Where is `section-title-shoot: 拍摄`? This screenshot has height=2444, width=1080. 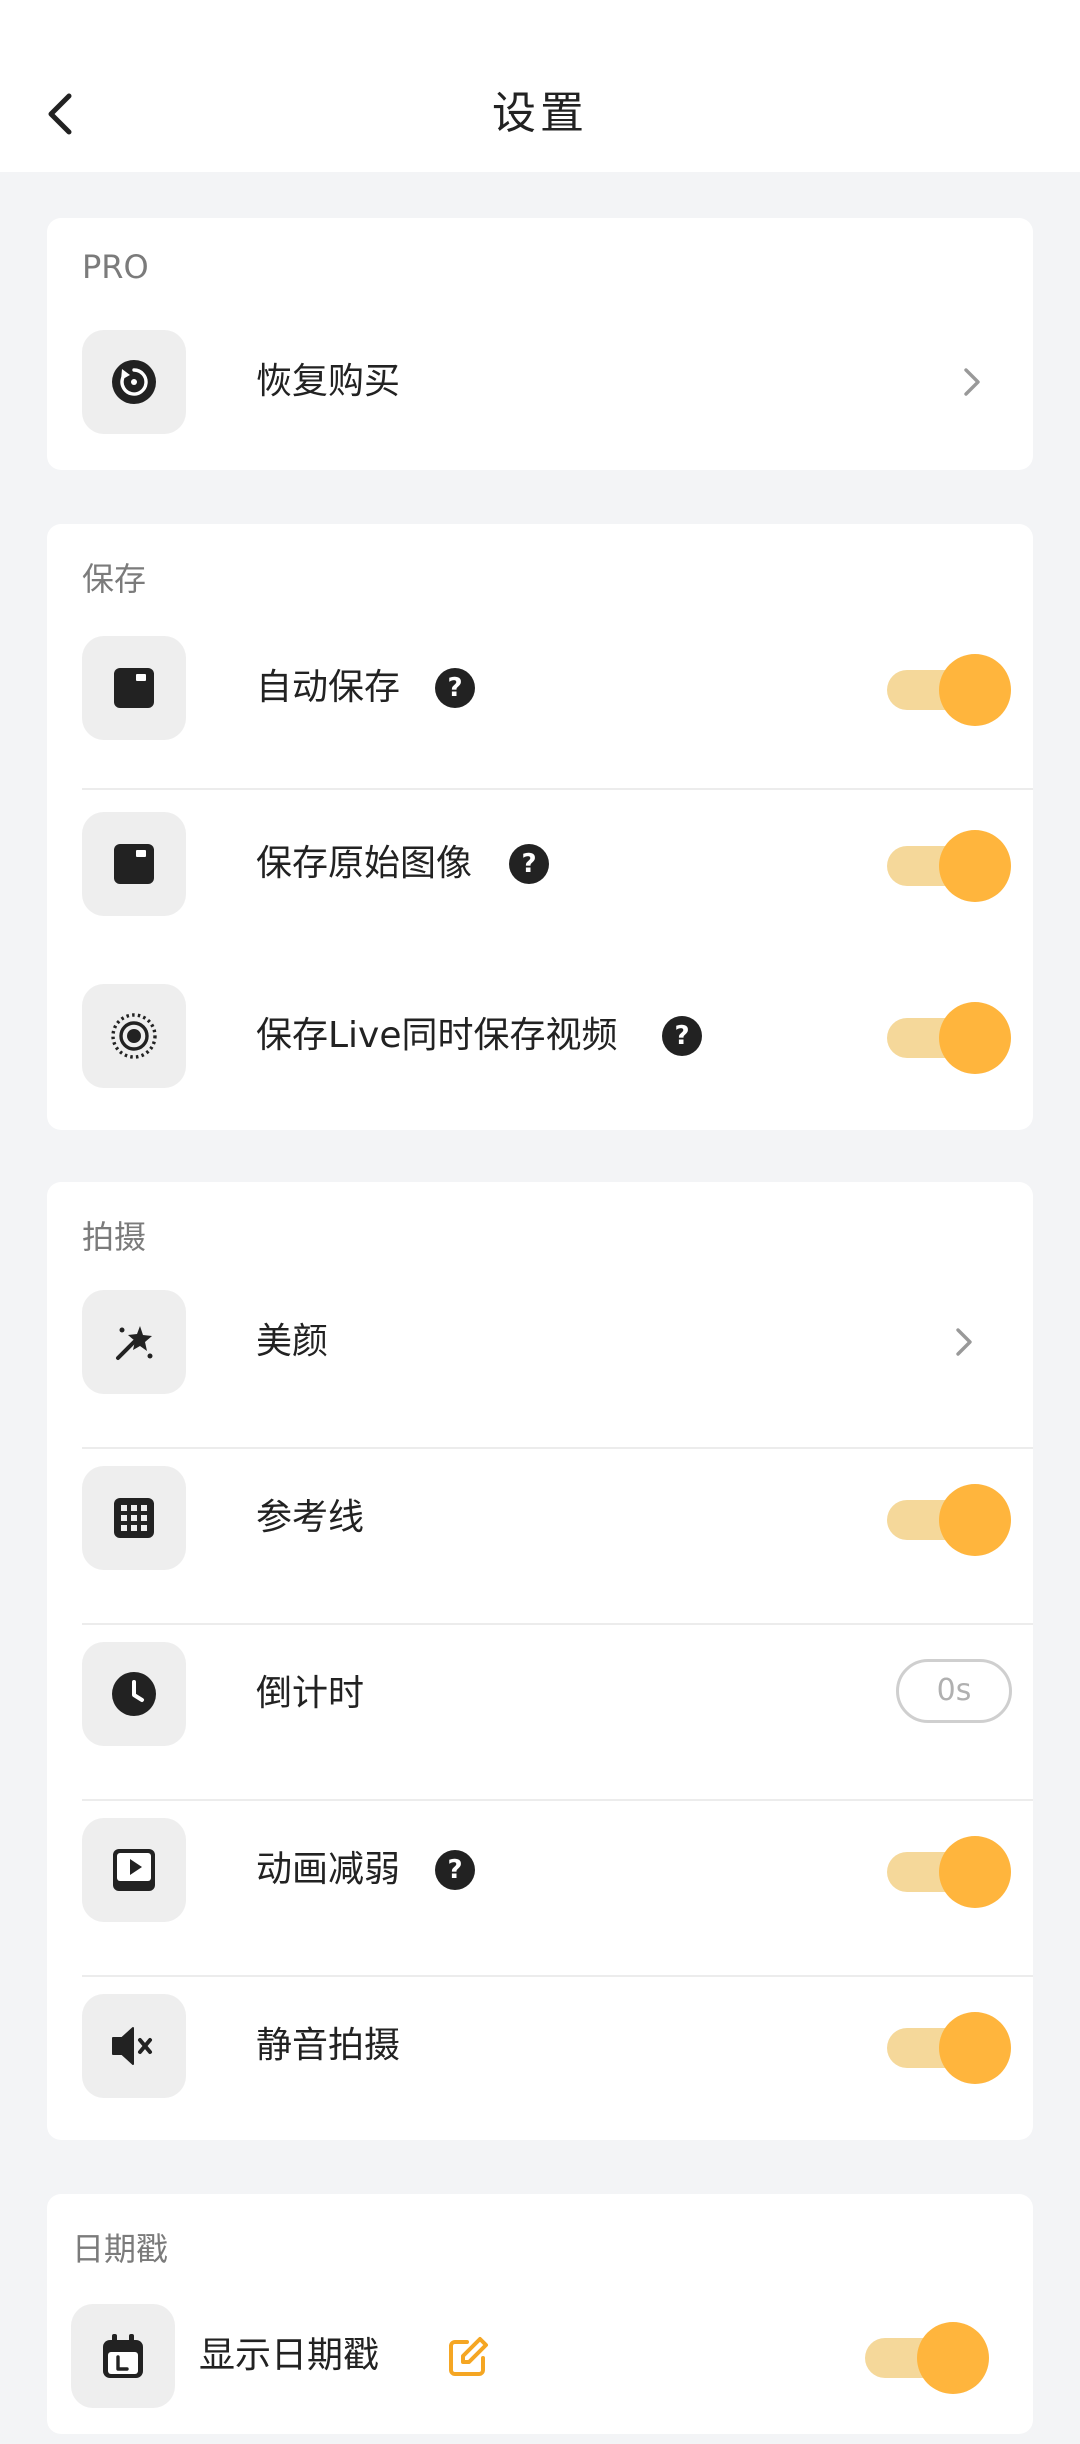 section-title-shoot: 拍摄 is located at coordinates (114, 1237).